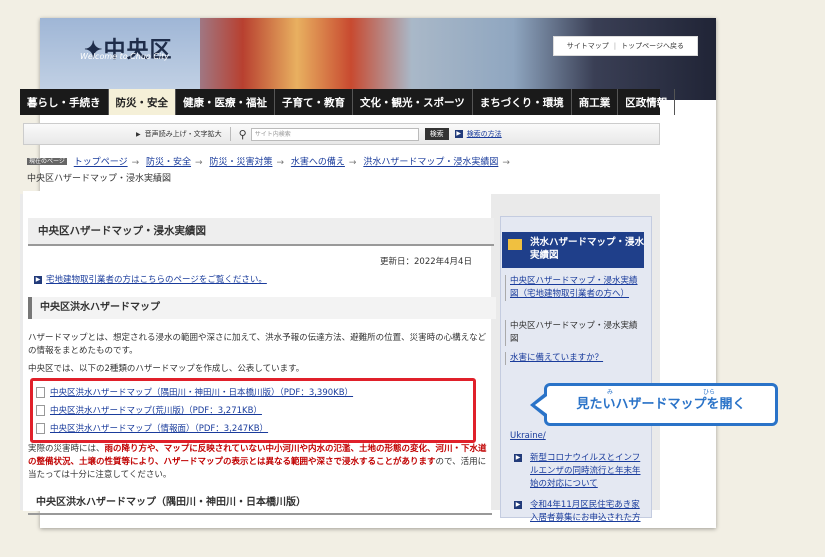  Describe the element at coordinates (47, 161) in the screenshot. I see `current-page-badge: 現在のページ` at that location.